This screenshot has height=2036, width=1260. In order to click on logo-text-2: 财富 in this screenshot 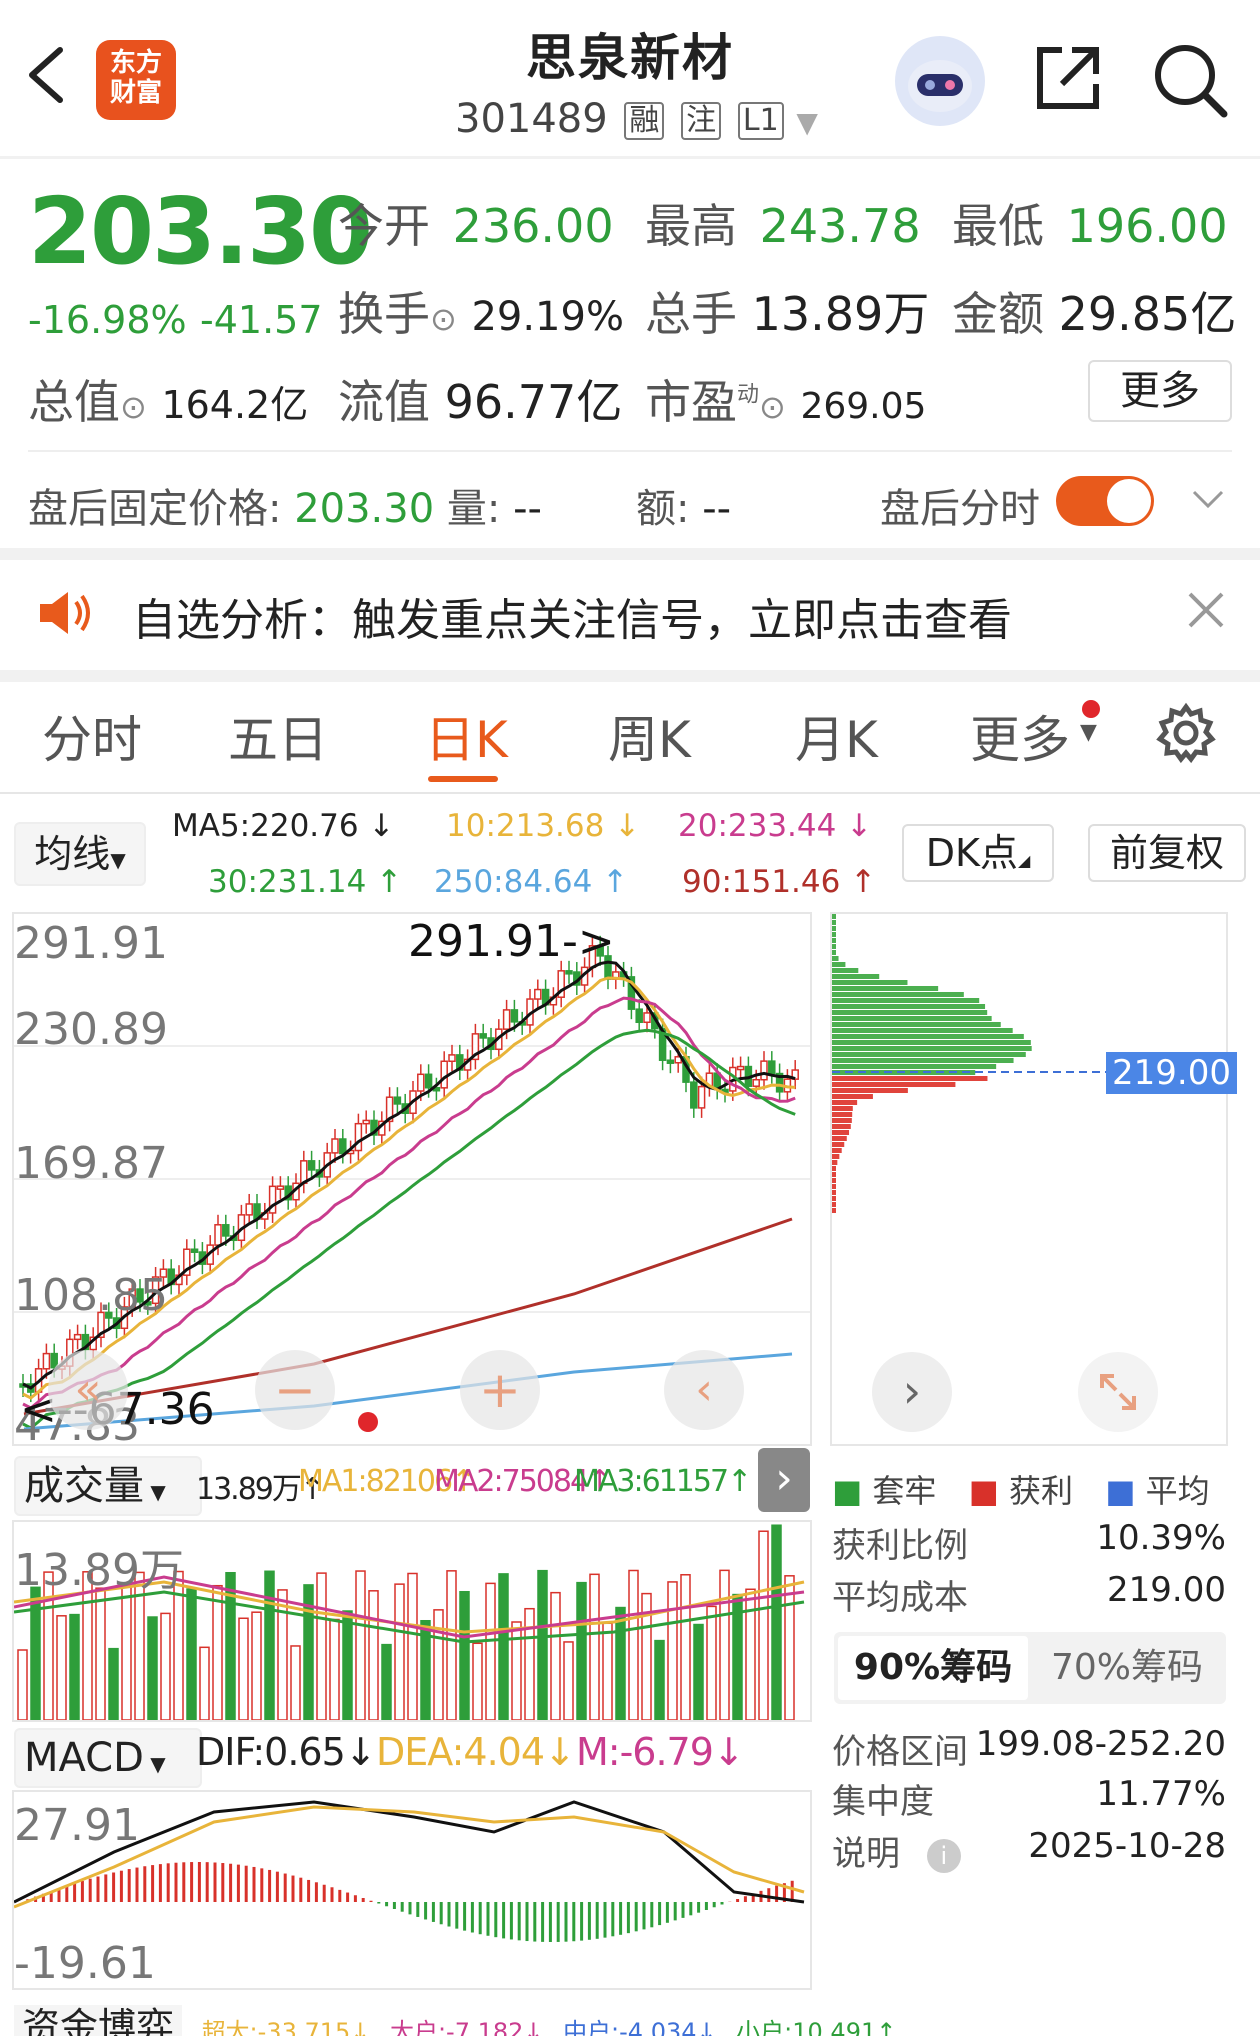, I will do `click(135, 93)`.